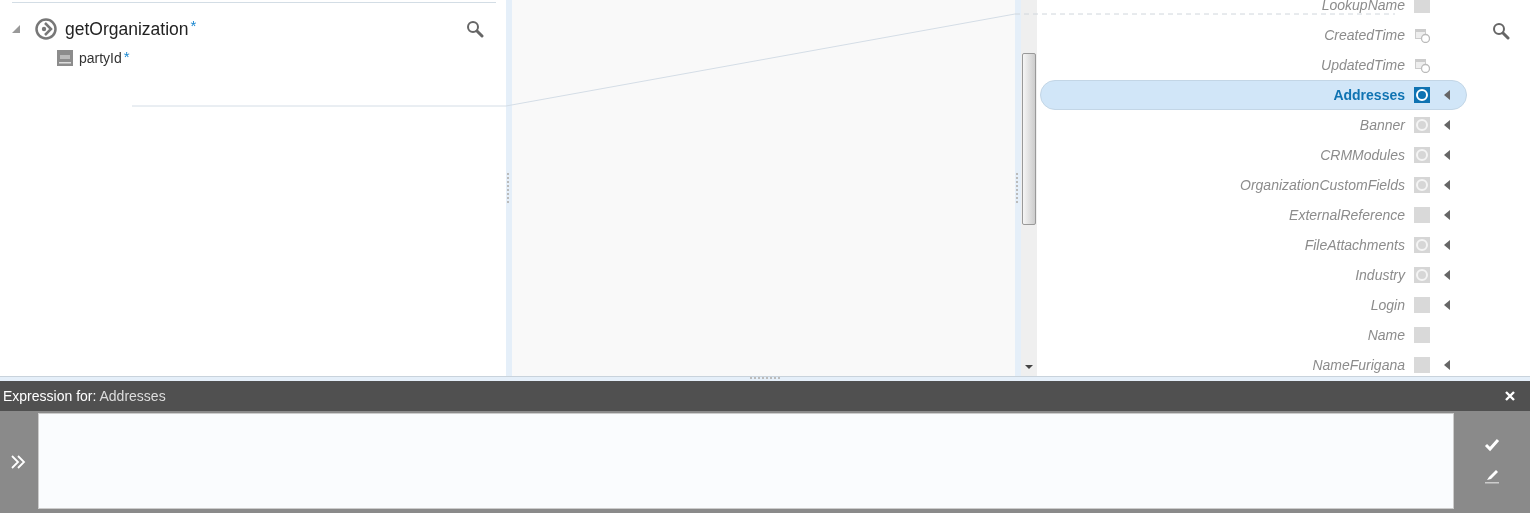  I want to click on target-field-item: NameFurigana, so click(1253, 363).